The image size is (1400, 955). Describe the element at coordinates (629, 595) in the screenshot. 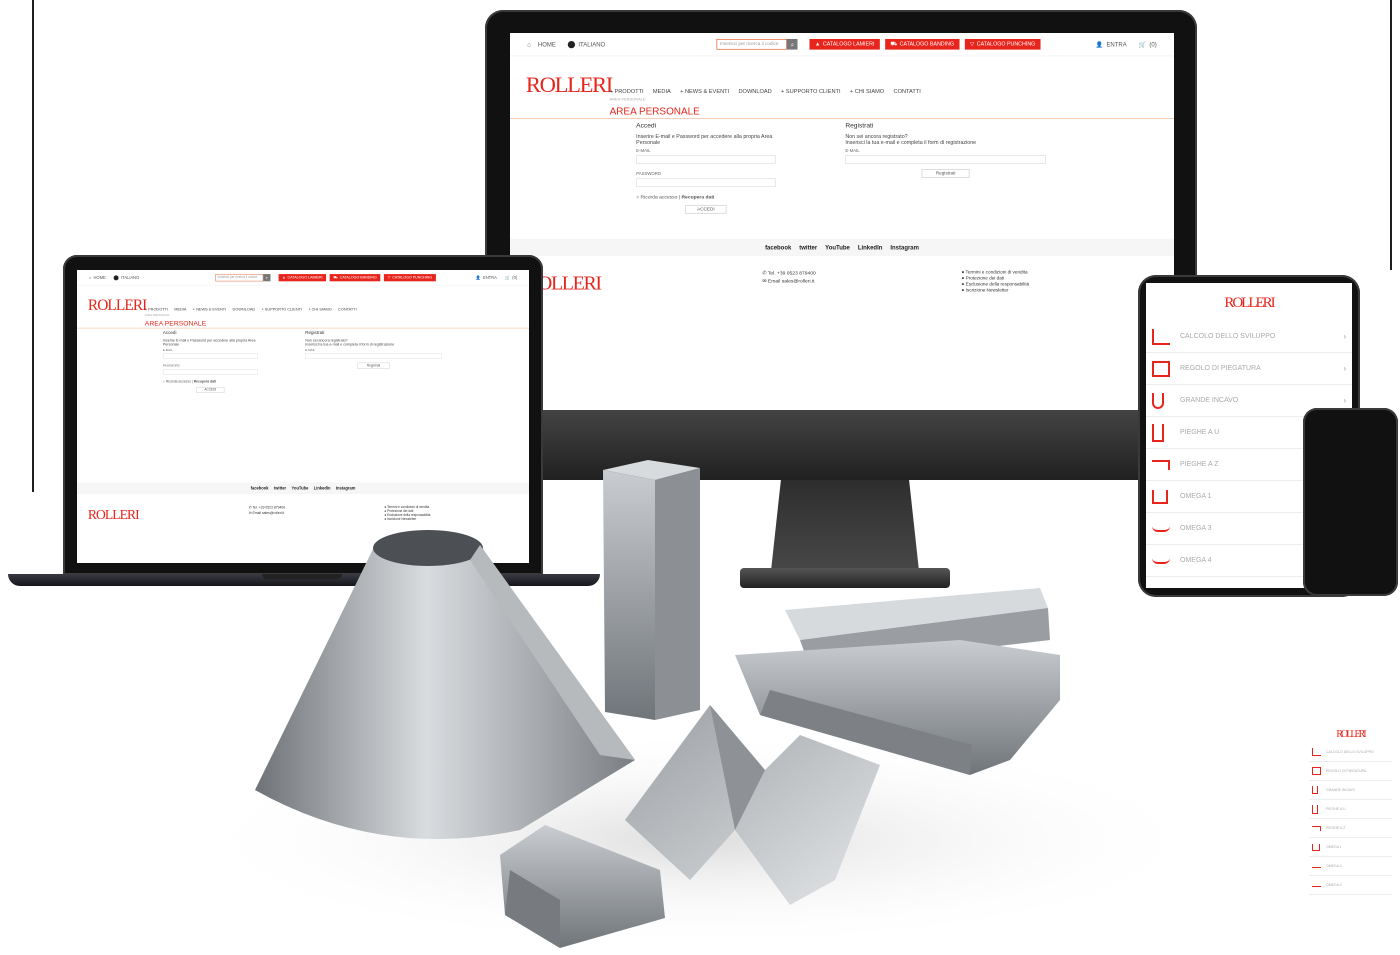

I see `square-tube-front` at that location.